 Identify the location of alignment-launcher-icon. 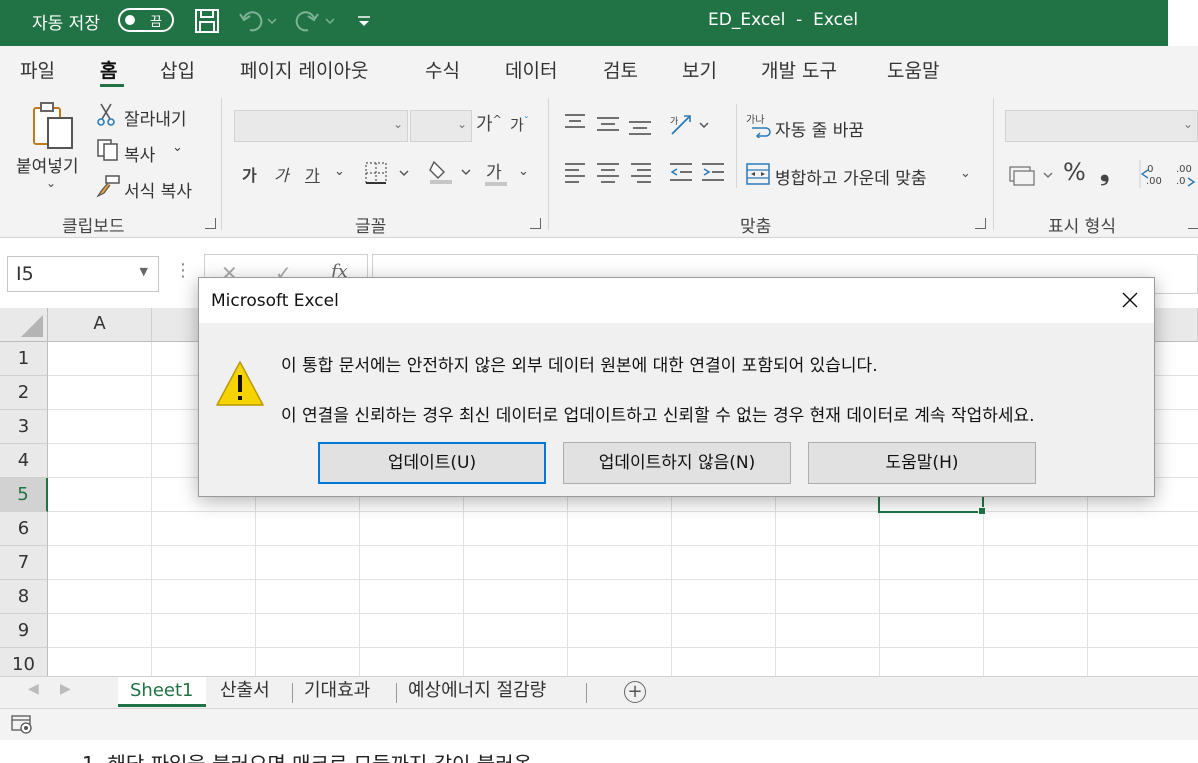
(980, 223).